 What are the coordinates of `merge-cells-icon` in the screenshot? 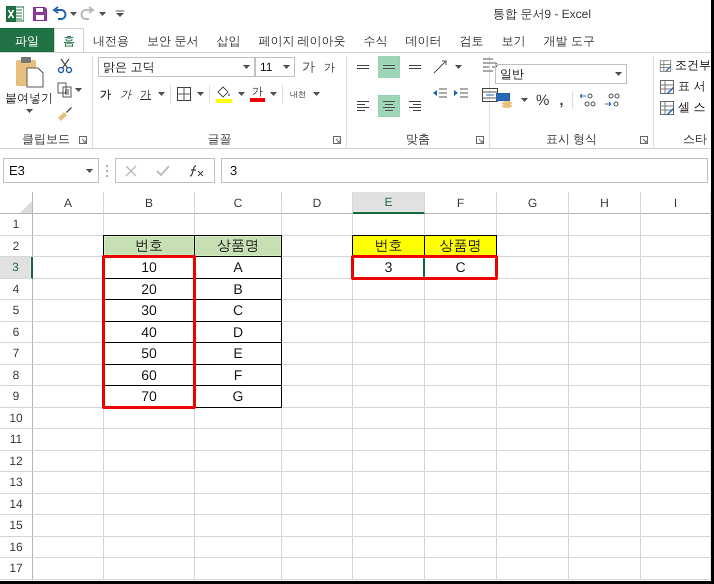 It's located at (490, 95).